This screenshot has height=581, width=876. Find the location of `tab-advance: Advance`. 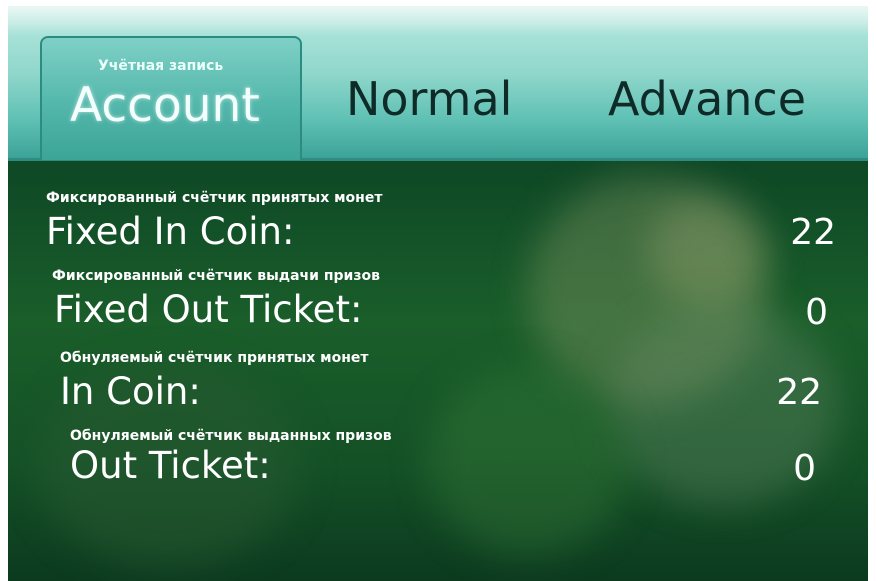

tab-advance: Advance is located at coordinates (707, 99).